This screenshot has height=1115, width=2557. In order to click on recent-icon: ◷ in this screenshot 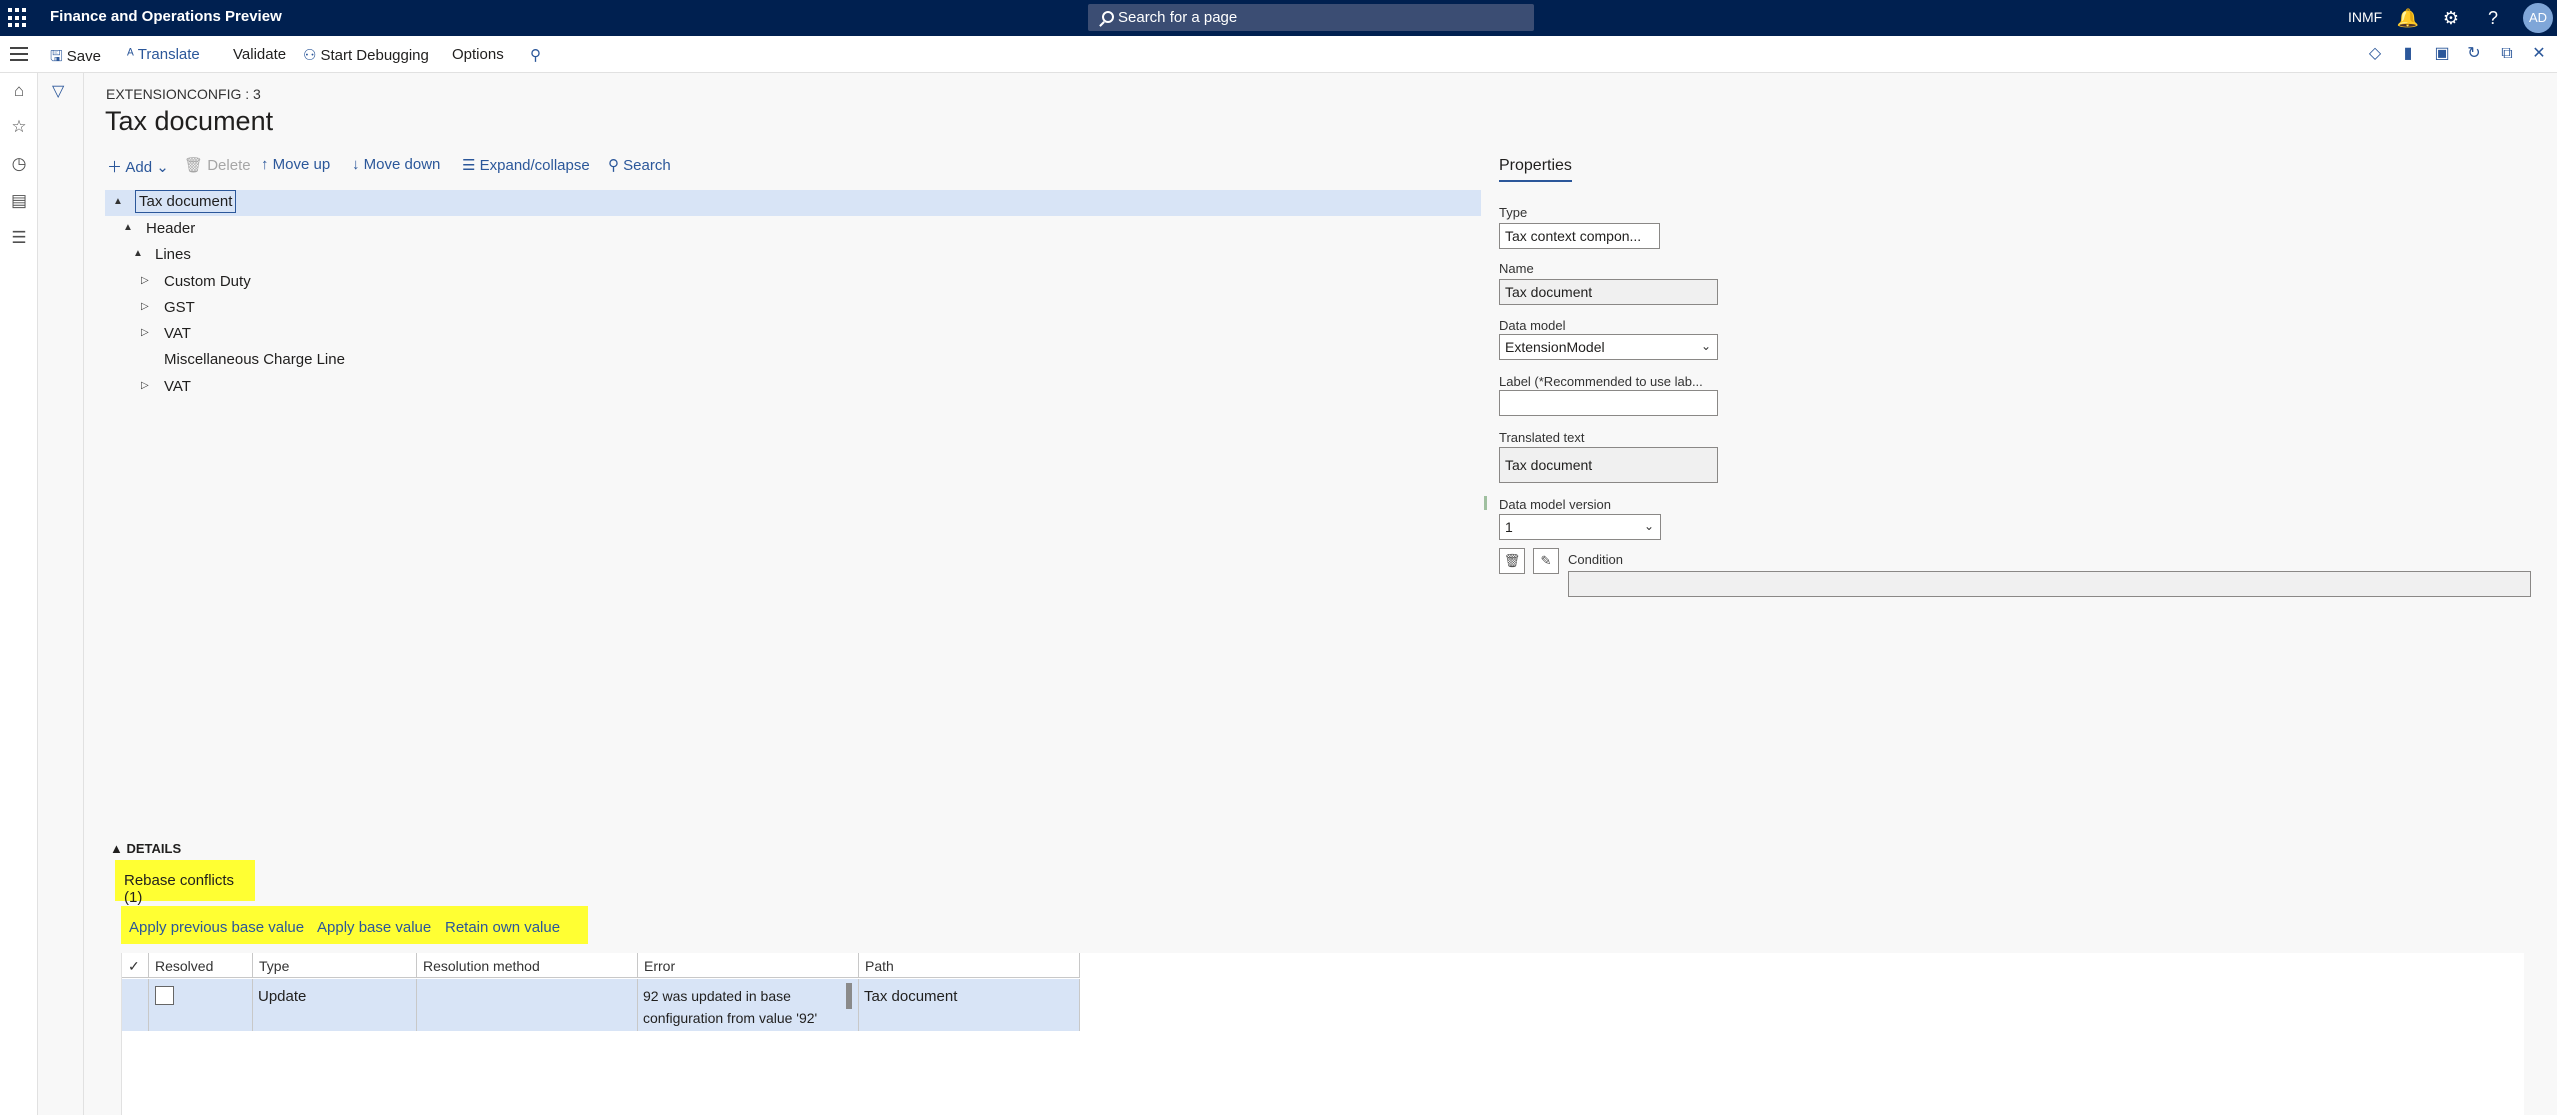, I will do `click(19, 164)`.